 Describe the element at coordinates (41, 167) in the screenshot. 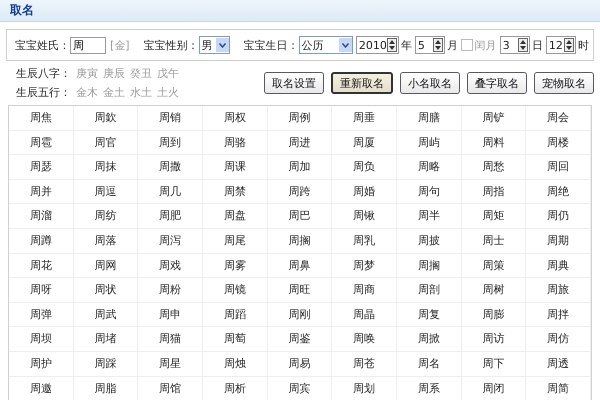

I see `name-cell: 周瑟` at that location.